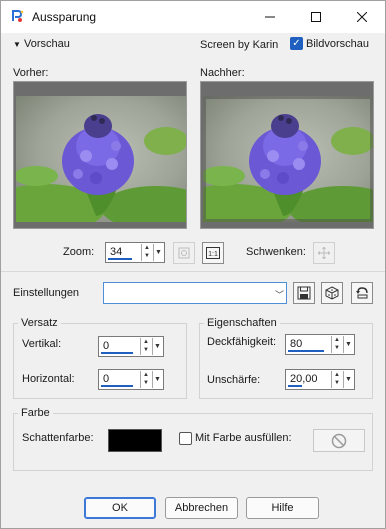  Describe the element at coordinates (239, 45) in the screenshot. I see `screen-by-label: Screen by Karin` at that location.